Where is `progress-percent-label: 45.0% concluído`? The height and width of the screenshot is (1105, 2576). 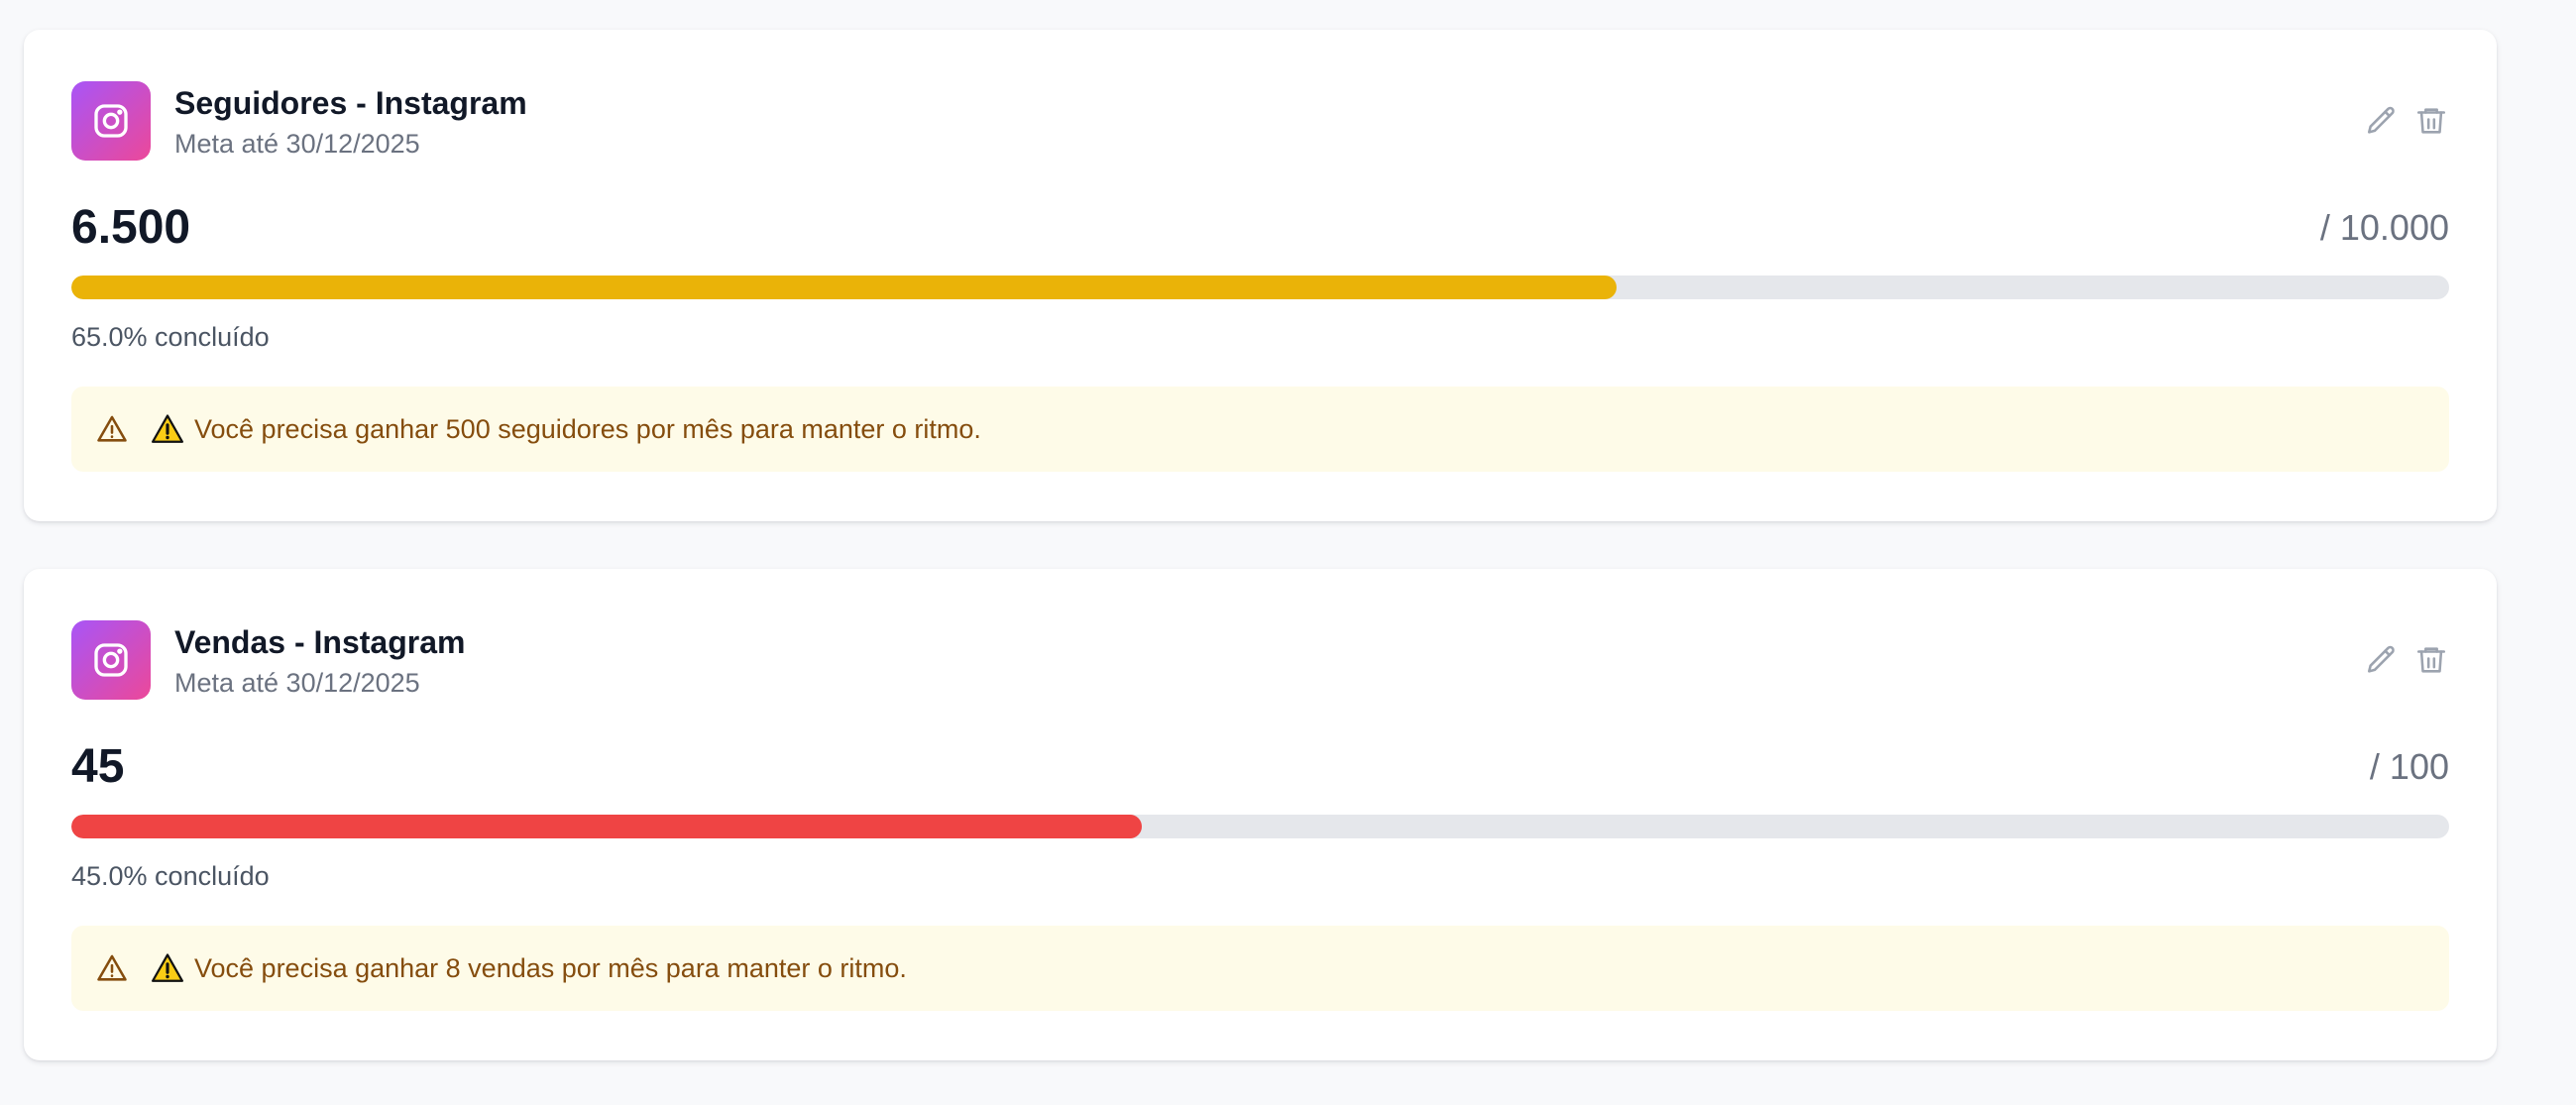 progress-percent-label: 45.0% concluído is located at coordinates (170, 876).